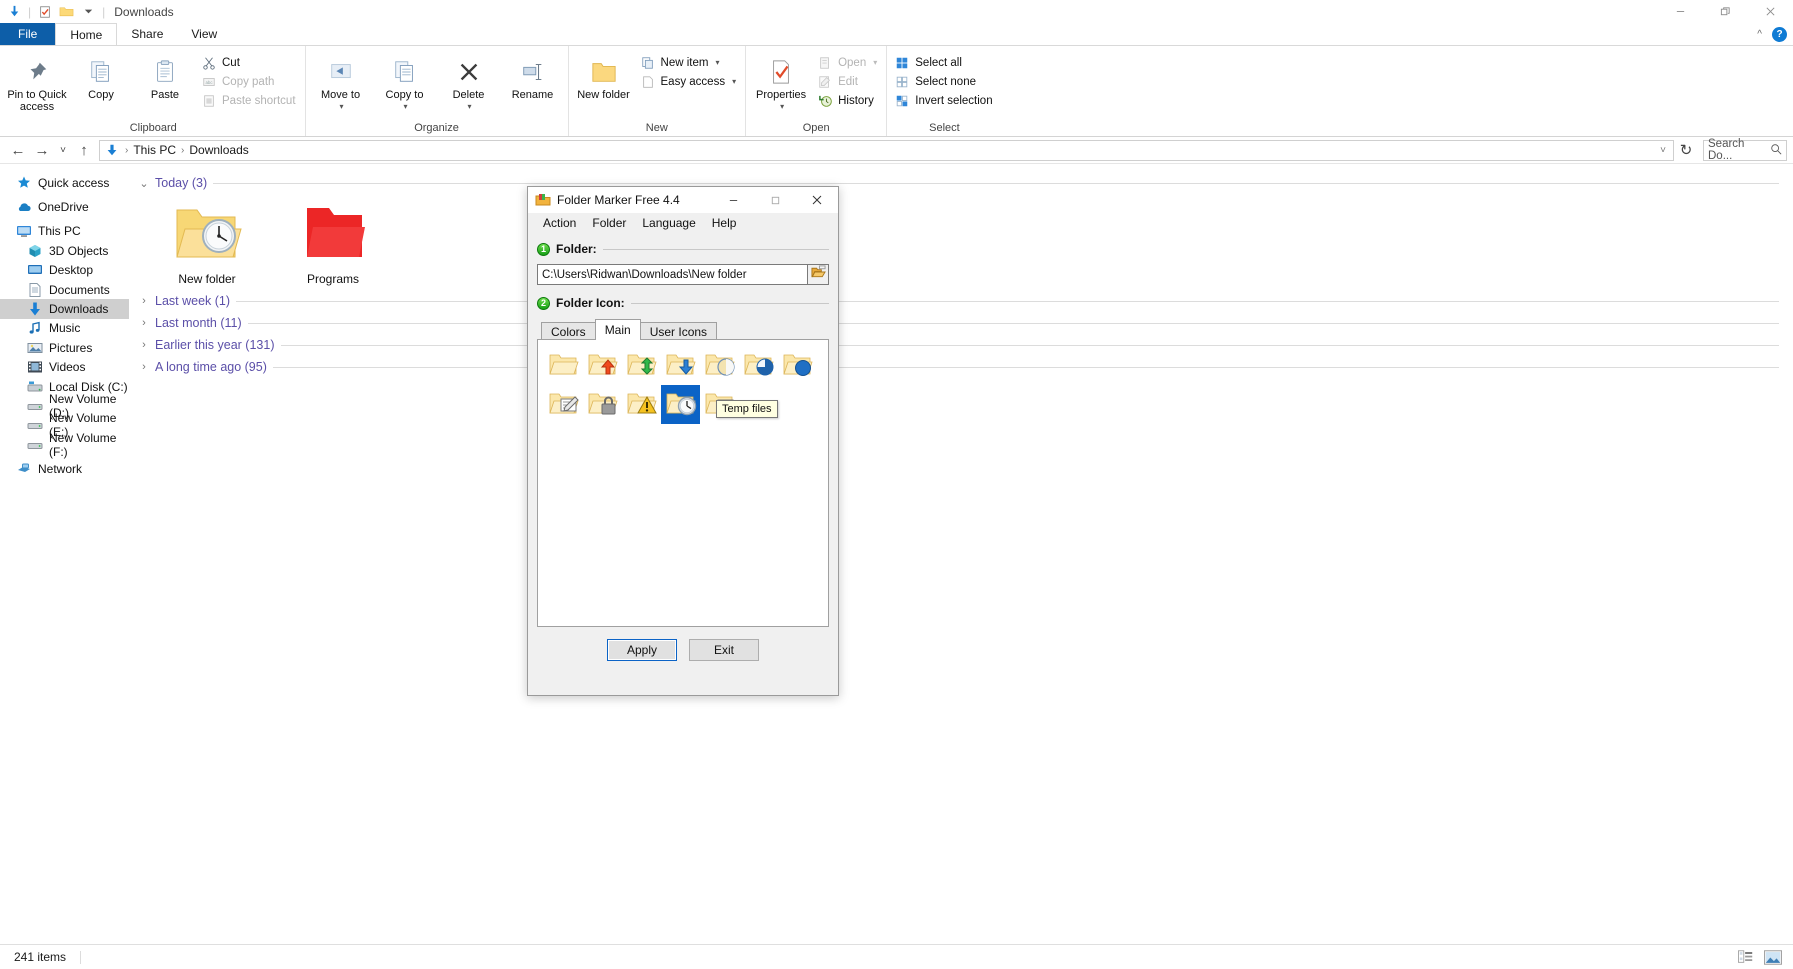 Image resolution: width=1793 pixels, height=969 pixels. I want to click on details-view-button, so click(1746, 957).